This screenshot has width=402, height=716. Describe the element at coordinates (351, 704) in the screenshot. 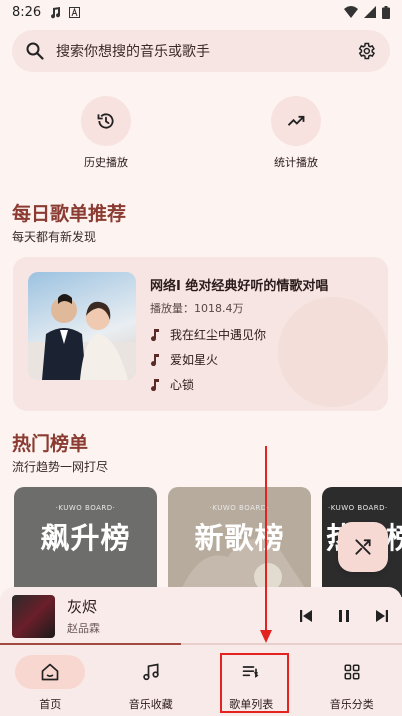

I see `nav-label: 音乐分类` at that location.